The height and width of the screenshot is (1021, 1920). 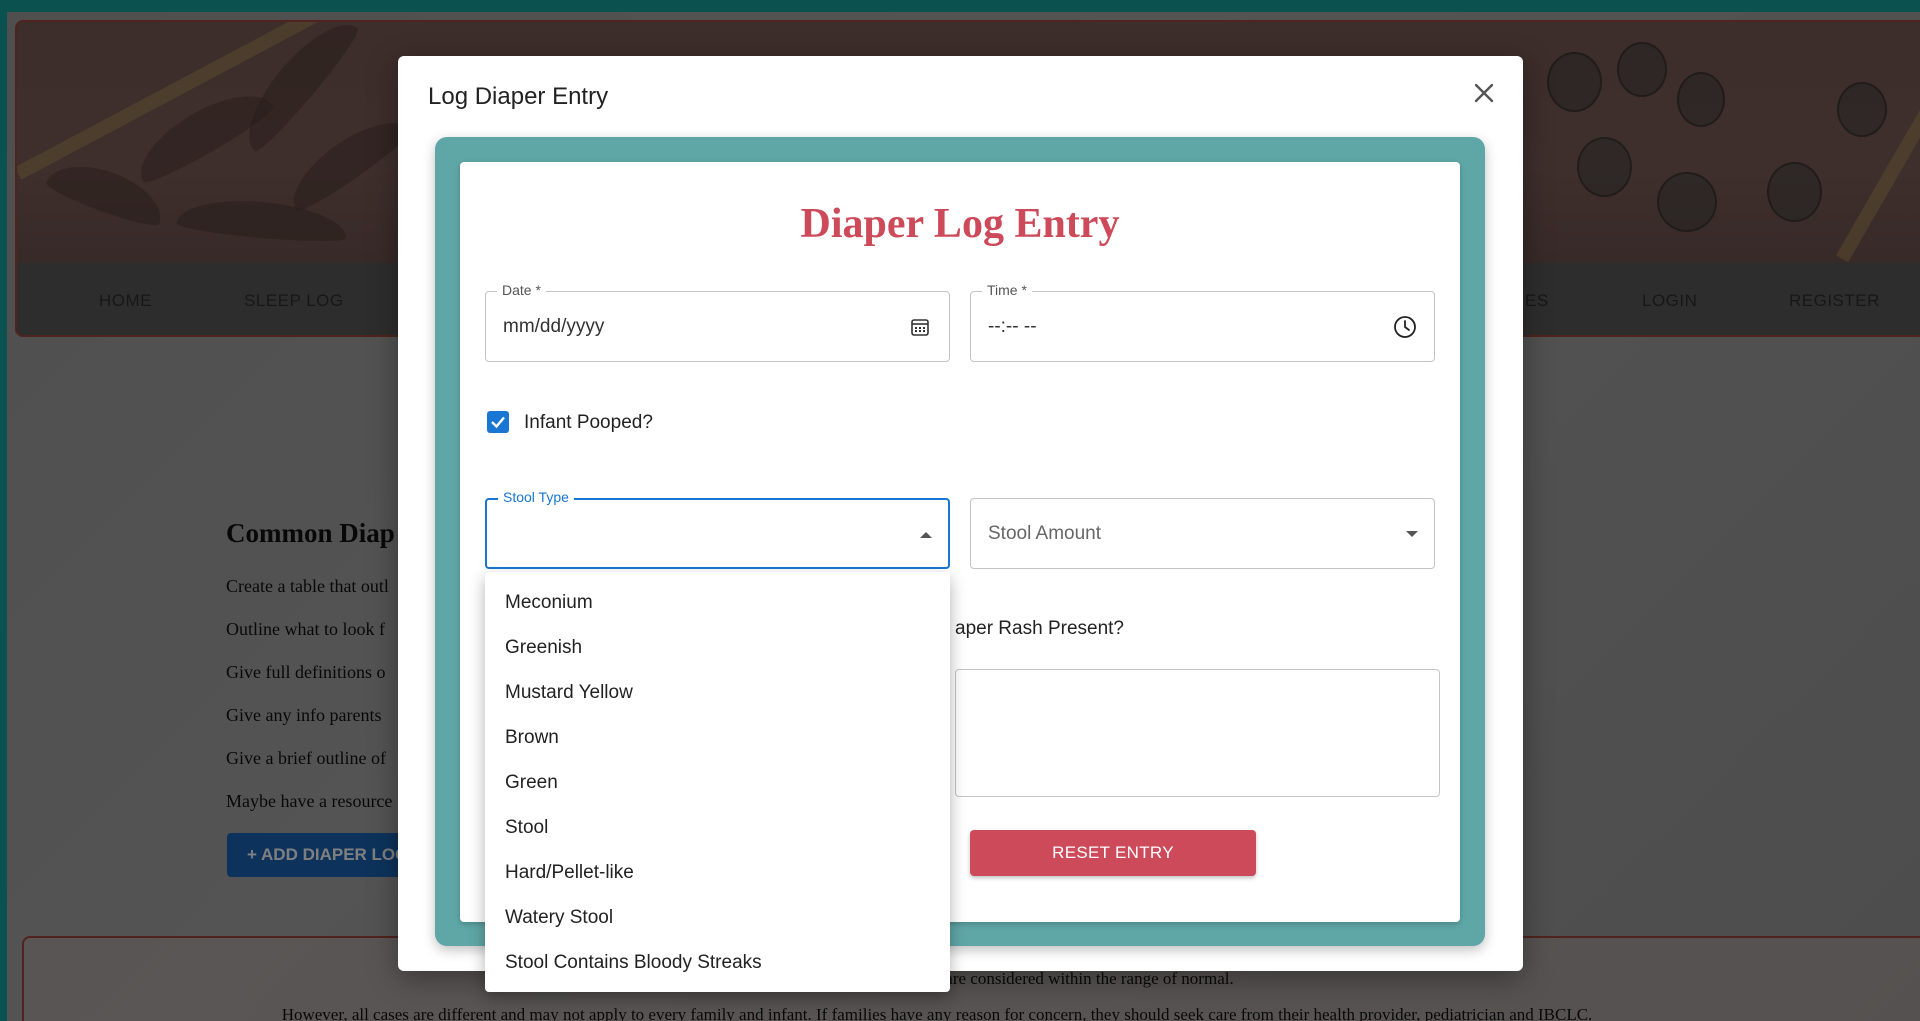 I want to click on chevron-up-icon, so click(x=926, y=535).